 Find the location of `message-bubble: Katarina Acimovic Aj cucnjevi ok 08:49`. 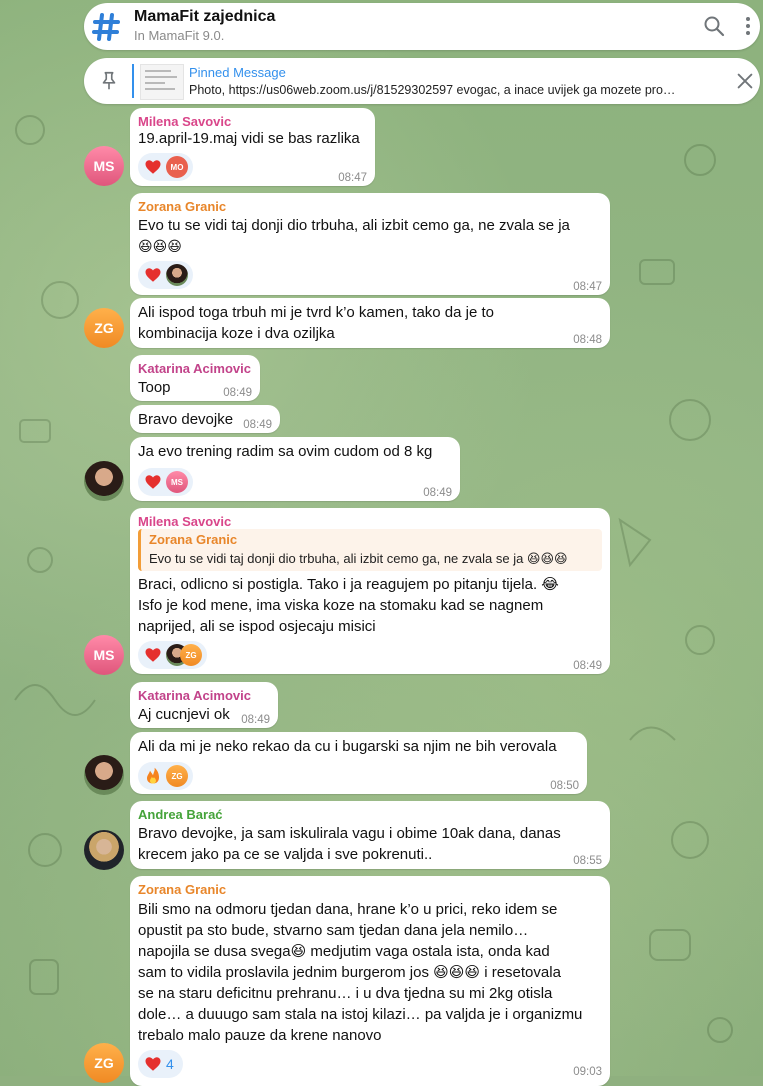

message-bubble: Katarina Acimovic Aj cucnjevi ok 08:49 is located at coordinates (204, 705).